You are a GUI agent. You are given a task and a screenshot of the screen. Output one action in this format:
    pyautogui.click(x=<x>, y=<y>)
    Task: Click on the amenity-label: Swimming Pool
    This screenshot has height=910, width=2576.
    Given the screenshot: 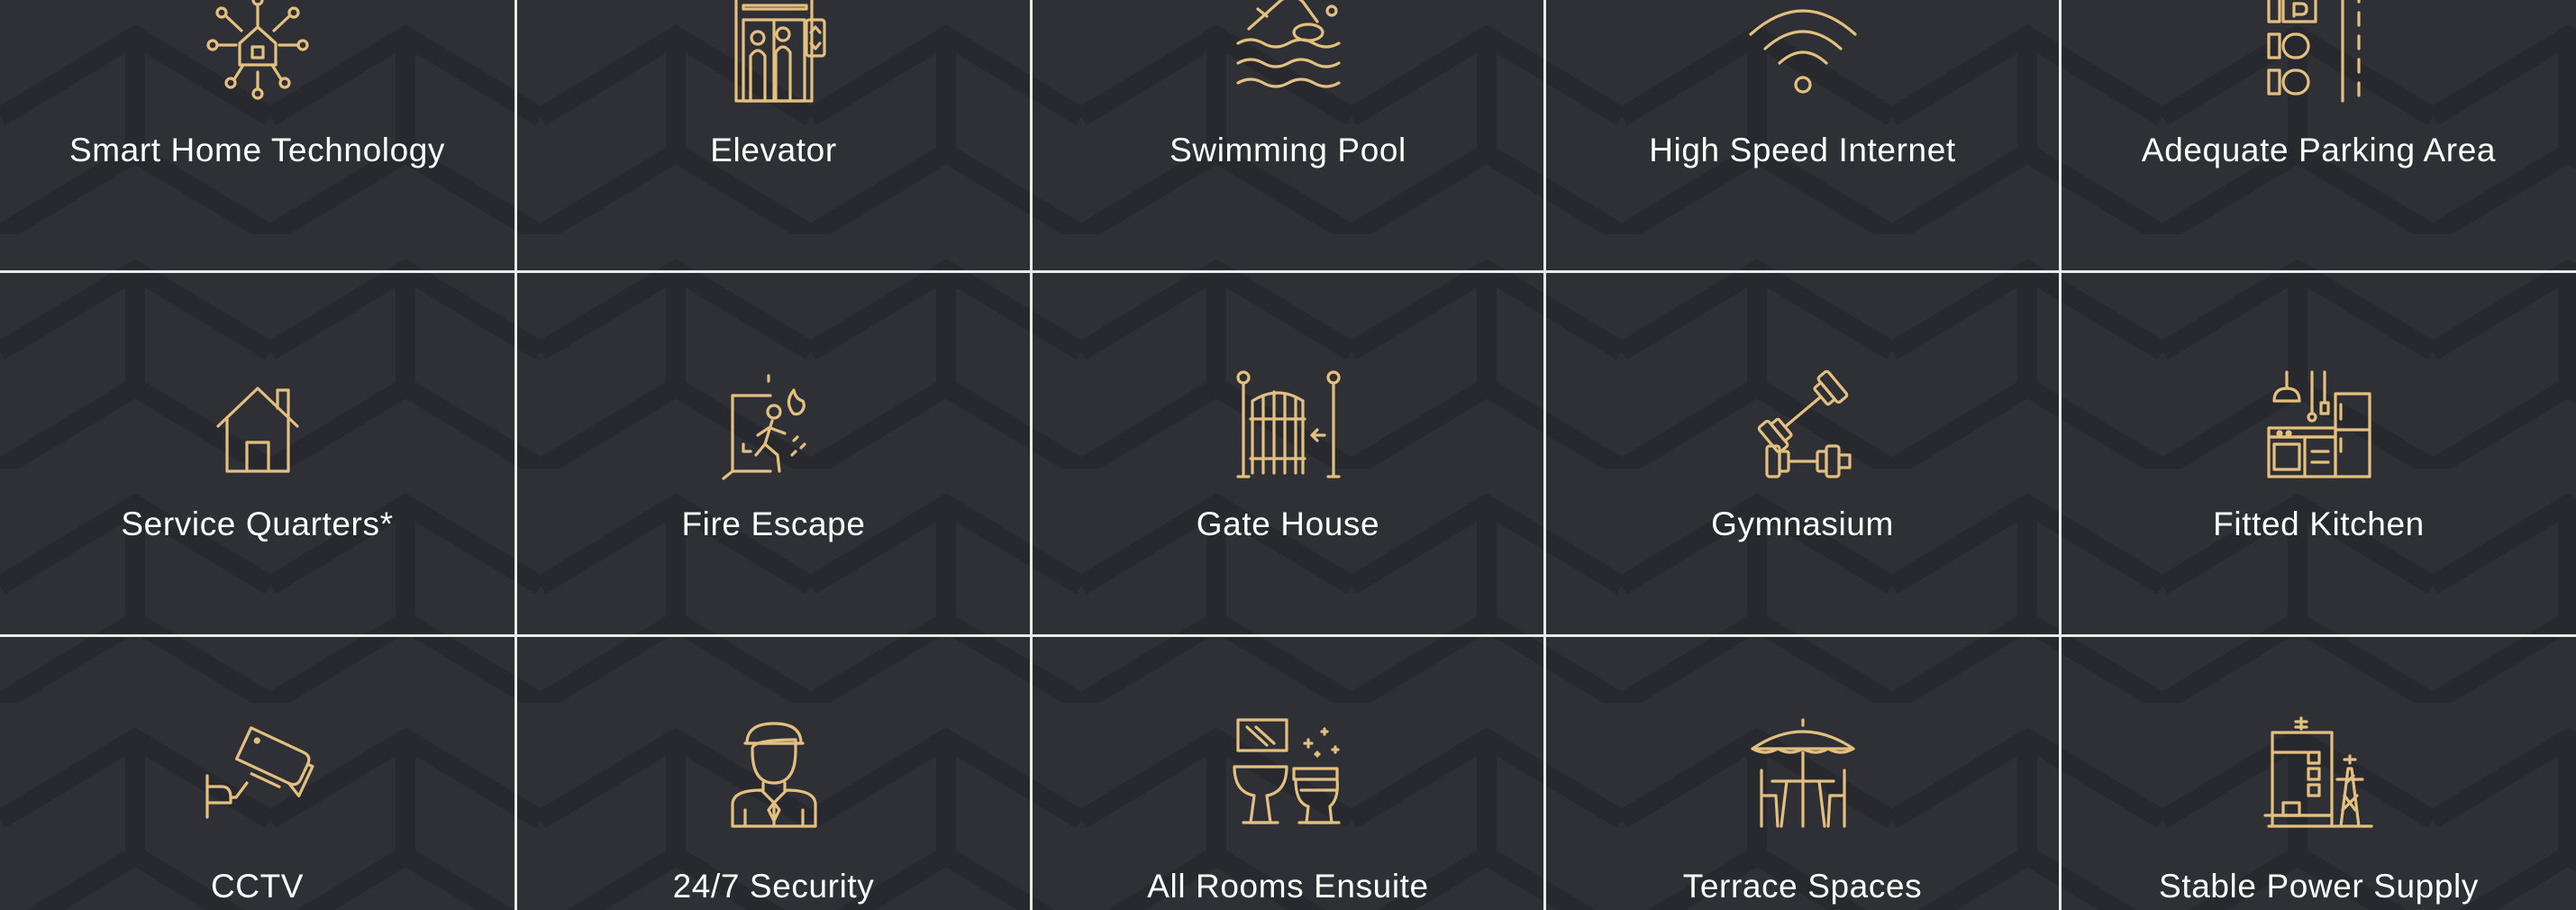 What is the action you would take?
    pyautogui.click(x=1288, y=150)
    